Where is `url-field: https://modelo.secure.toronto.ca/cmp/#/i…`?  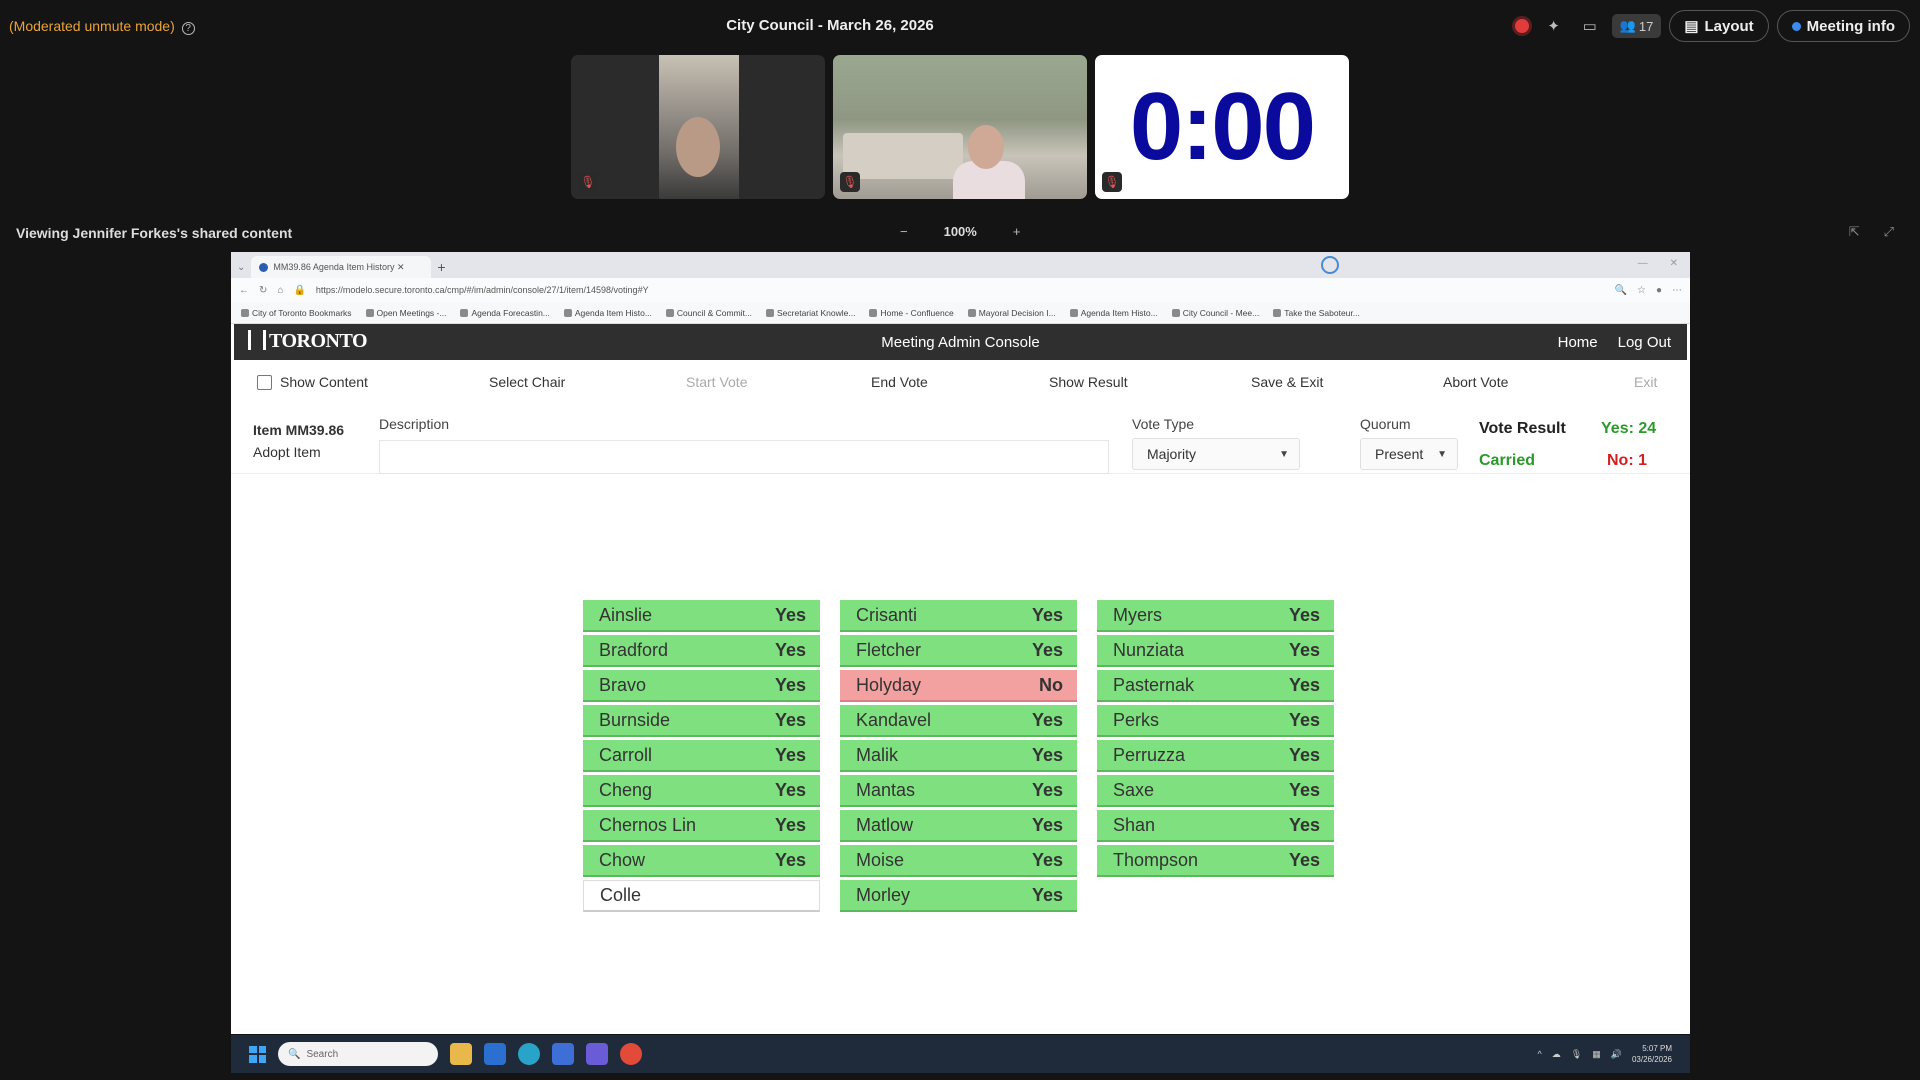
url-field: https://modelo.secure.toronto.ca/cmp/#/i… is located at coordinates (960, 290).